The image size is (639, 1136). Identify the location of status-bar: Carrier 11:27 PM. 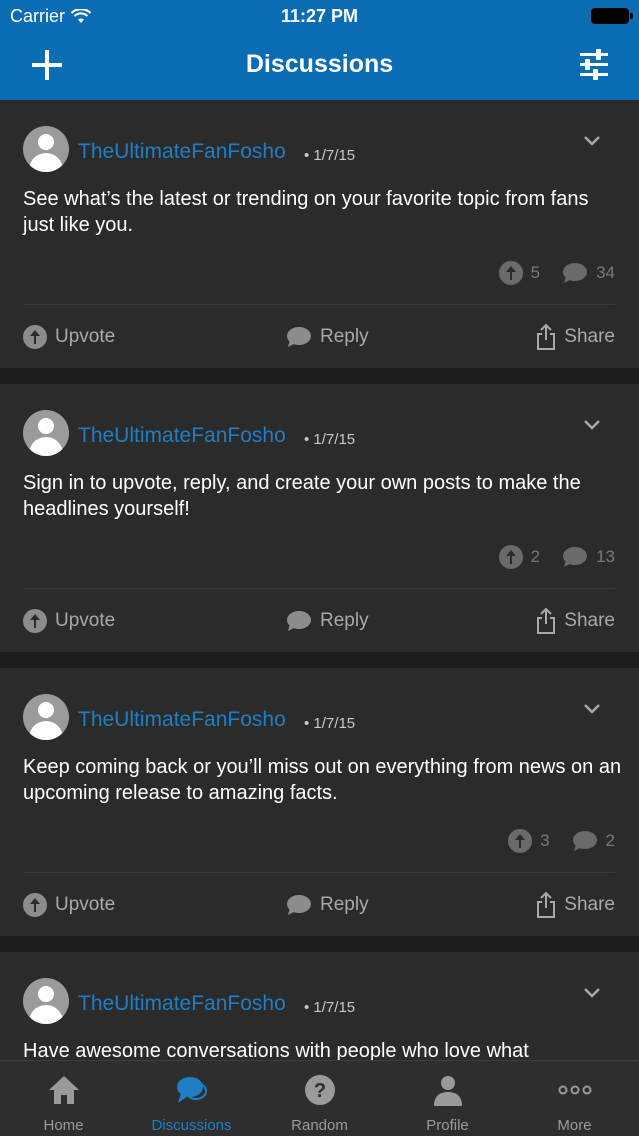
(319, 16).